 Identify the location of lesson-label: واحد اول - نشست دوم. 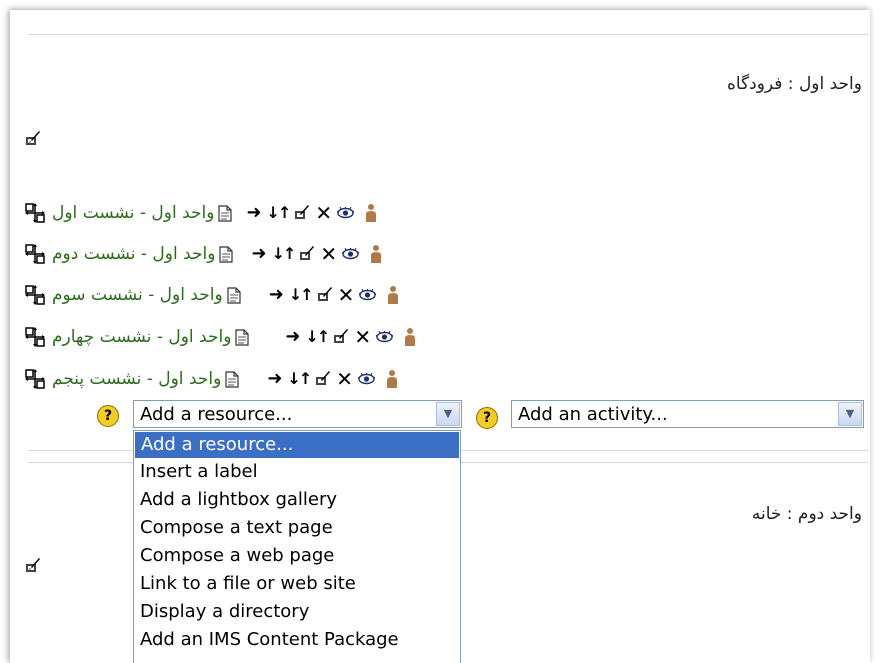
(134, 254).